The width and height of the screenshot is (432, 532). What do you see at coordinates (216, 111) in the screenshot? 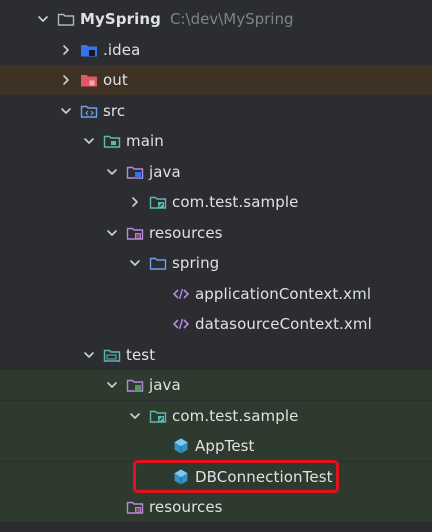
I see `tree-row-src: src` at bounding box center [216, 111].